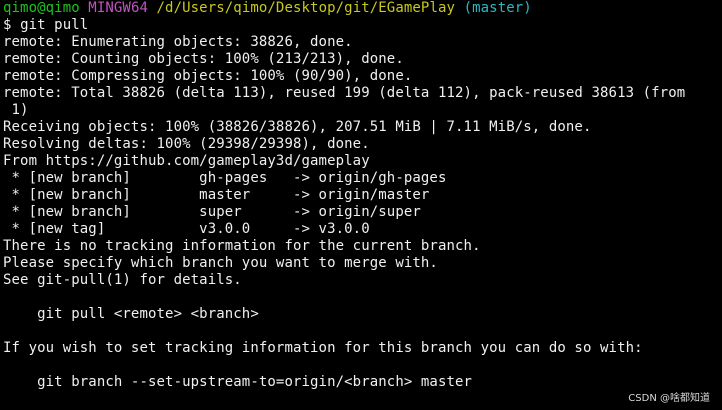  What do you see at coordinates (16, 110) in the screenshot?
I see `output-line: 1)` at bounding box center [16, 110].